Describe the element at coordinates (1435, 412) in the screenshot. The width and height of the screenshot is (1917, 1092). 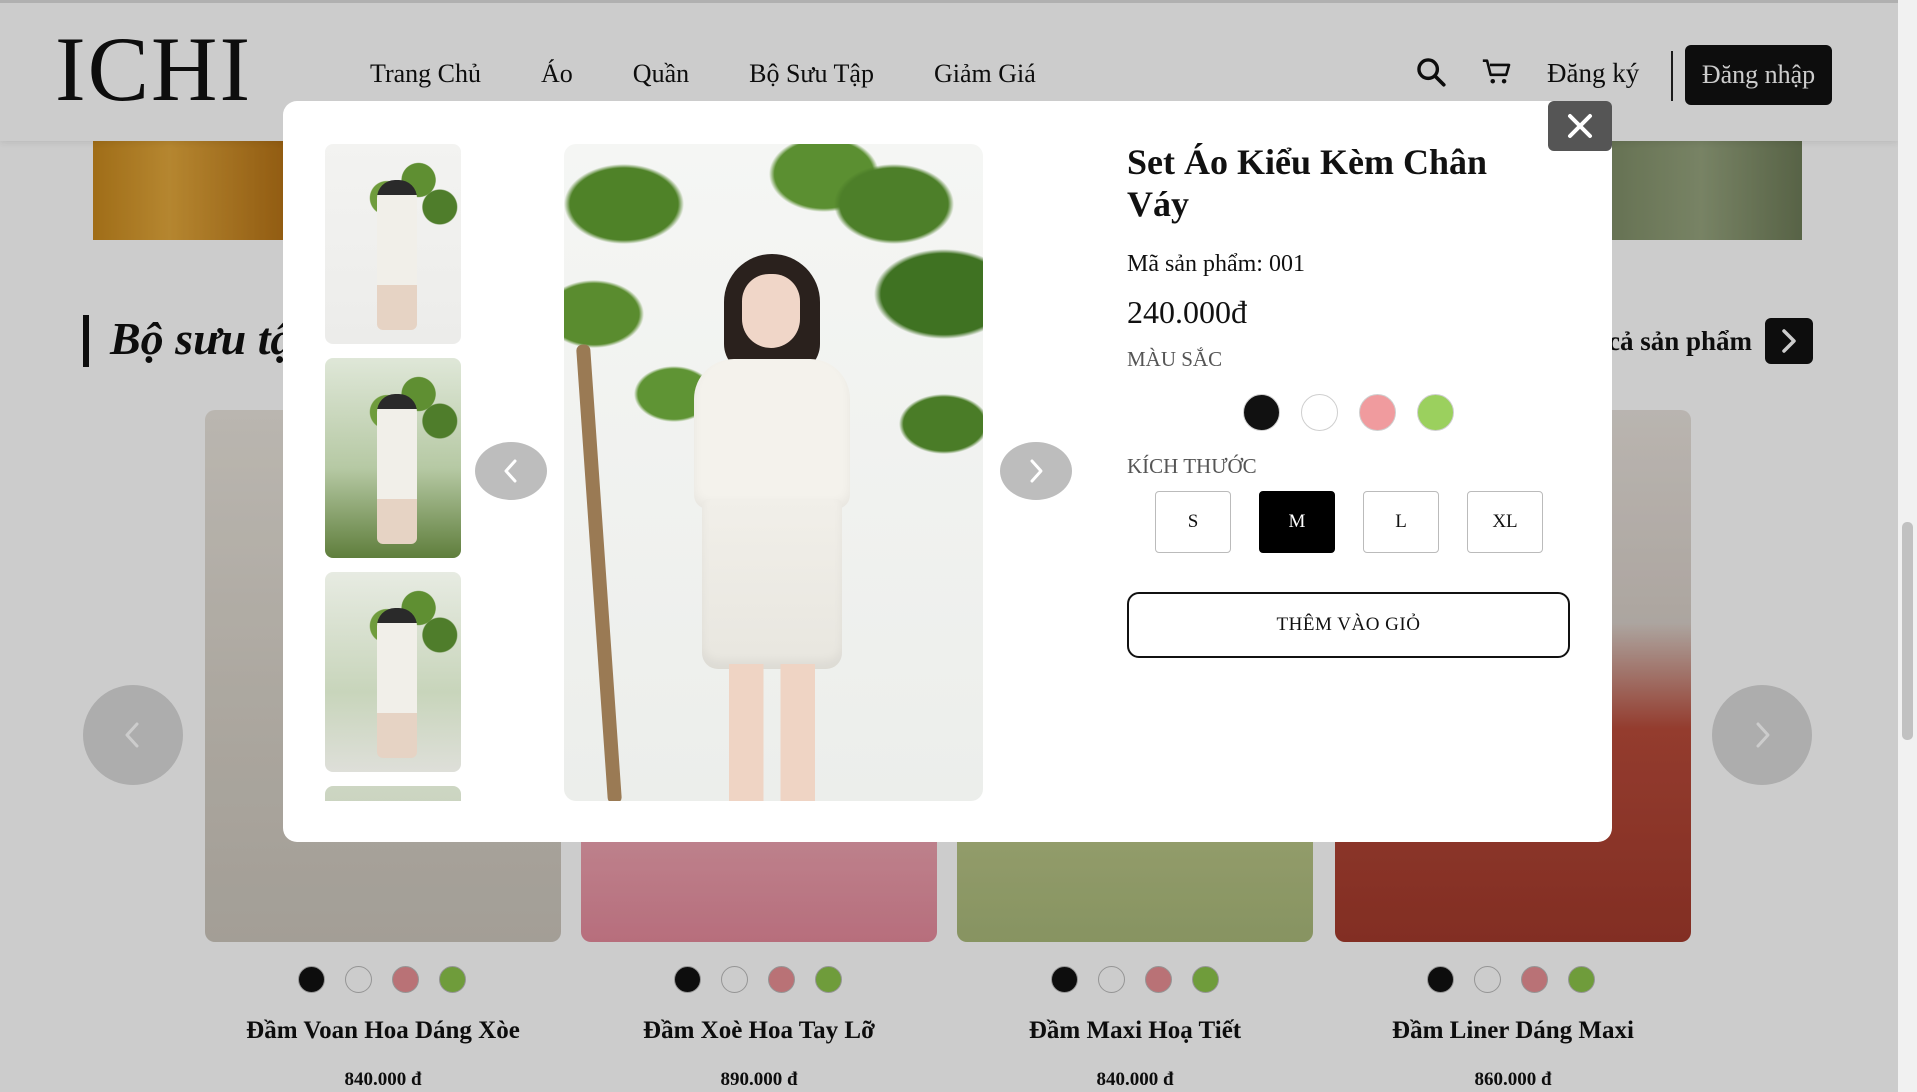
I see `color-option-green` at that location.